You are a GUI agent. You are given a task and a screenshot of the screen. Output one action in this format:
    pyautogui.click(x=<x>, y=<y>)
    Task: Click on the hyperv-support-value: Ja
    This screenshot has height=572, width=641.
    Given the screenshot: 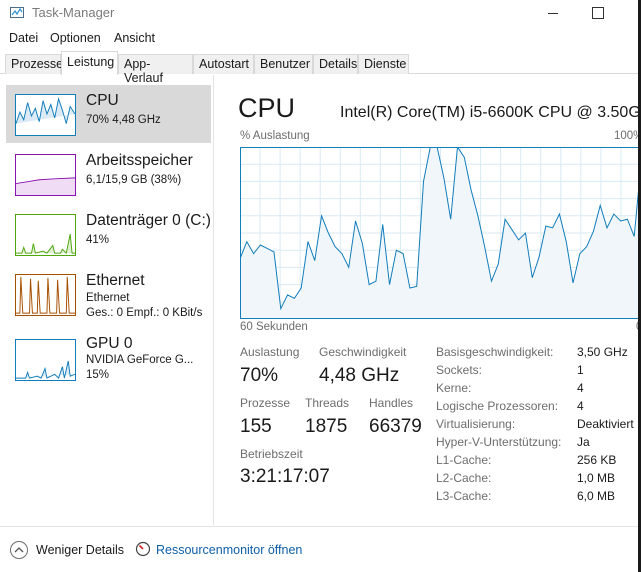 What is the action you would take?
    pyautogui.click(x=583, y=442)
    